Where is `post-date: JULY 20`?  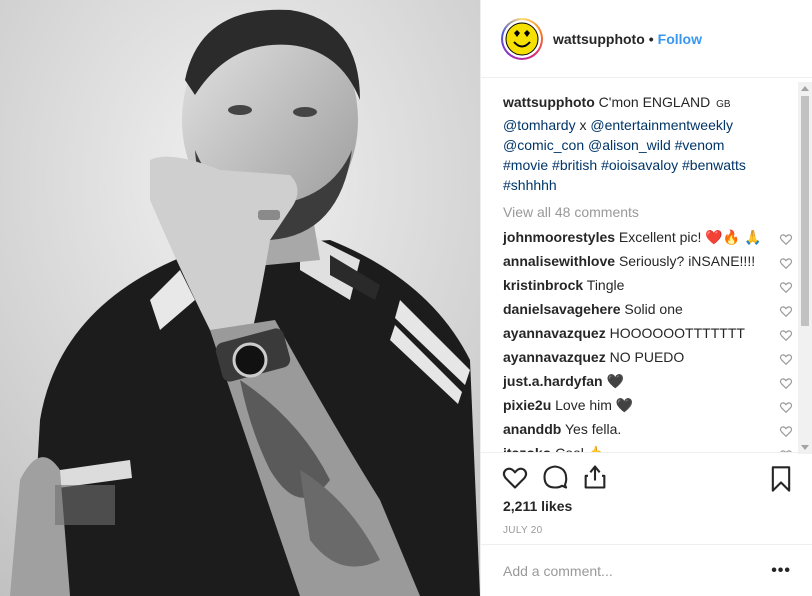 post-date: JULY 20 is located at coordinates (523, 530).